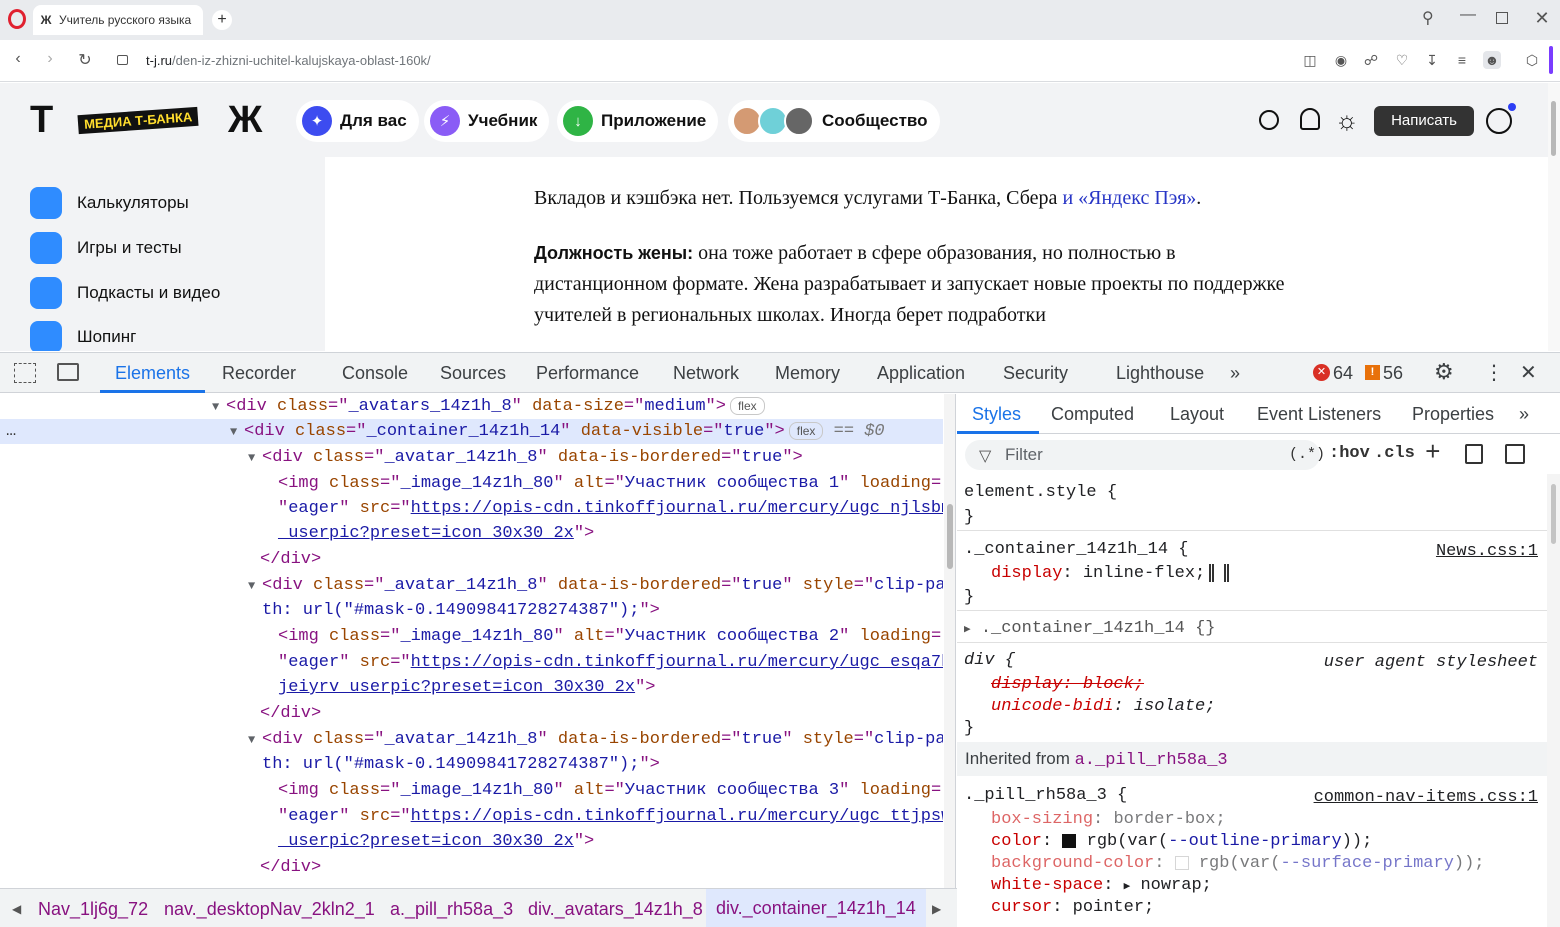  I want to click on profile-icon: ☻, so click(1492, 60).